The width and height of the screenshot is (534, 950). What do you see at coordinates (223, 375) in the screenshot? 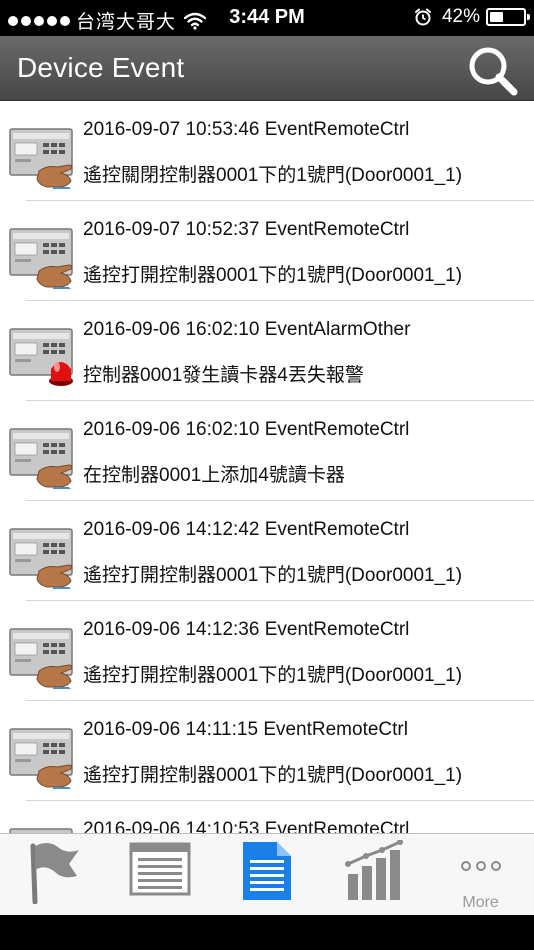
I see `event-description: 控制器0001發生讀卡器4丟失報警` at bounding box center [223, 375].